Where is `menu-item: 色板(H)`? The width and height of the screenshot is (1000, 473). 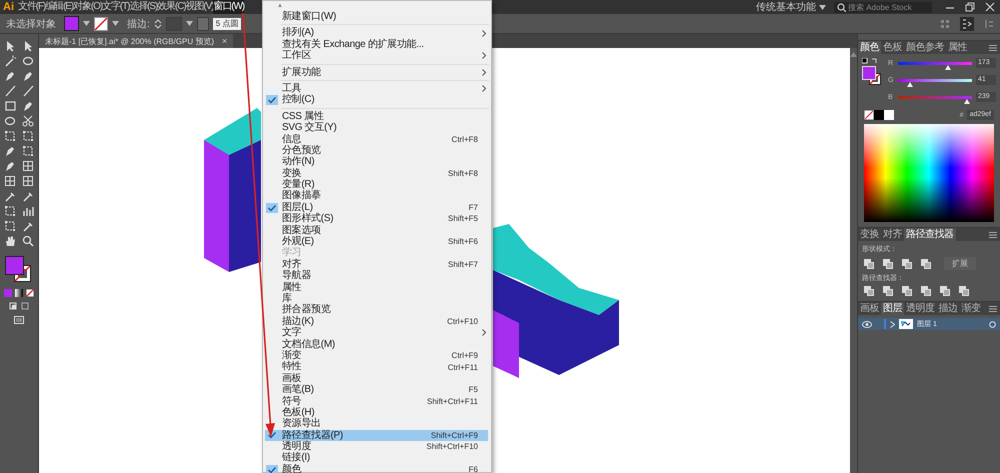 menu-item: 色板(H) is located at coordinates (376, 412).